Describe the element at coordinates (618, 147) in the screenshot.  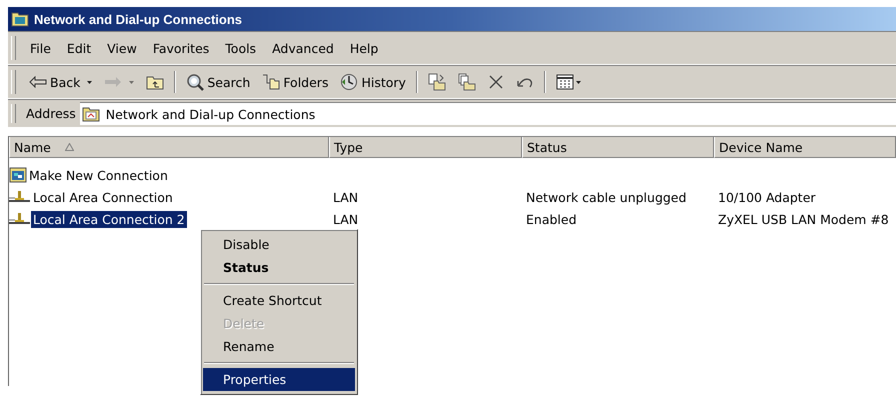
I see `column-header: Status` at that location.